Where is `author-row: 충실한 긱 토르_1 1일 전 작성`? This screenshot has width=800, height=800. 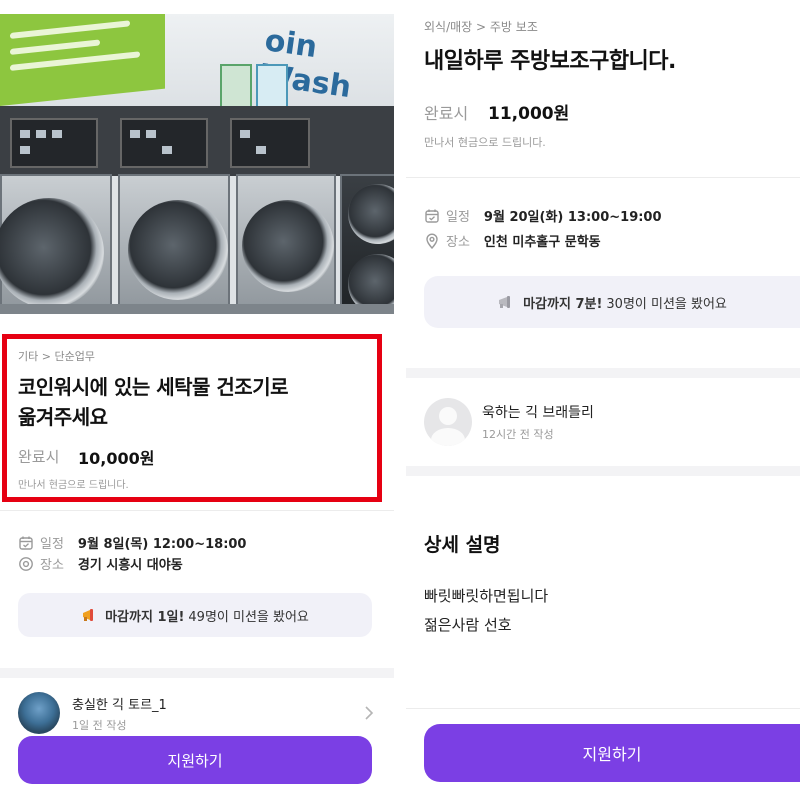
author-row: 충실한 긱 토르_1 1일 전 작성 is located at coordinates (196, 713).